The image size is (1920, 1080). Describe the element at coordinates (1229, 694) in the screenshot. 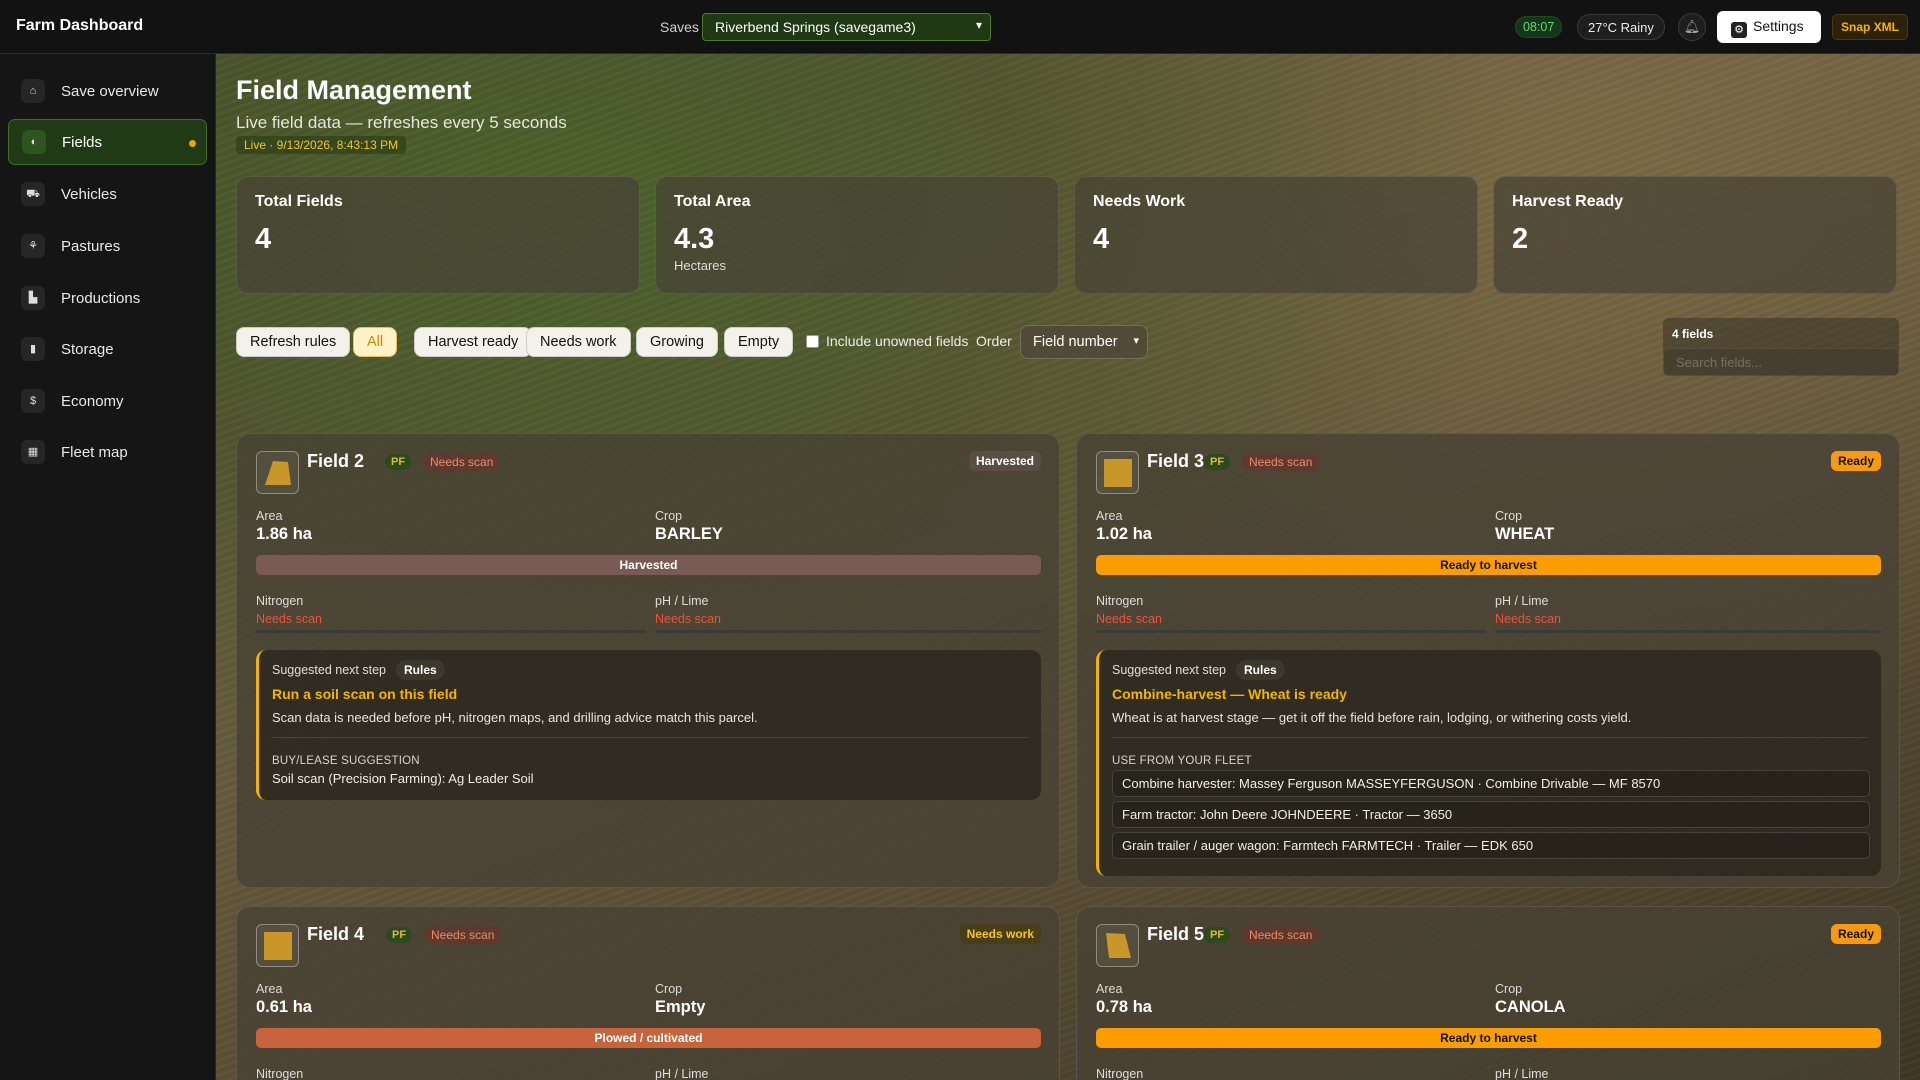

I see `advice-title: Combine-harvest — Wheat is ready` at that location.